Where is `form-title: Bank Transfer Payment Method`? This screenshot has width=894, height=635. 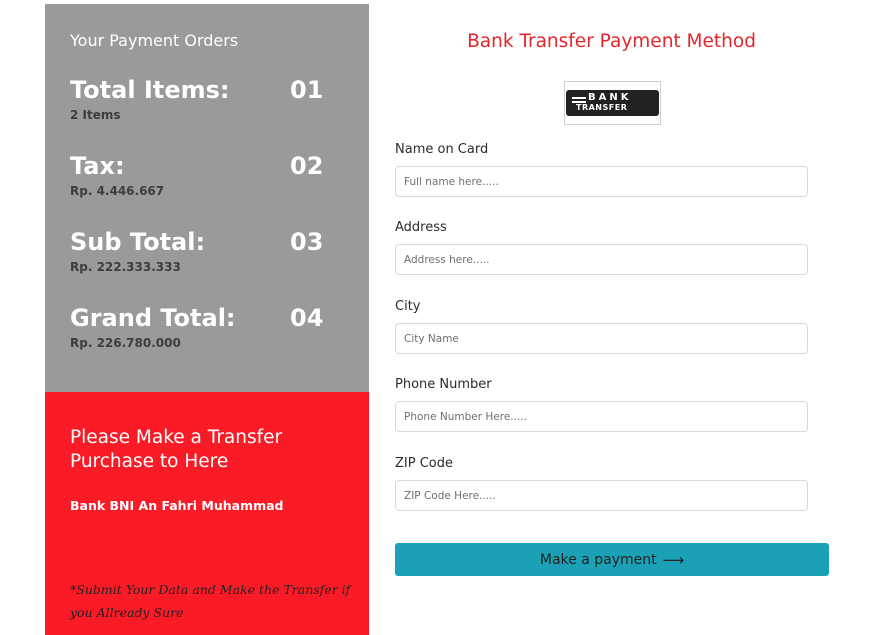
form-title: Bank Transfer Payment Method is located at coordinates (611, 41).